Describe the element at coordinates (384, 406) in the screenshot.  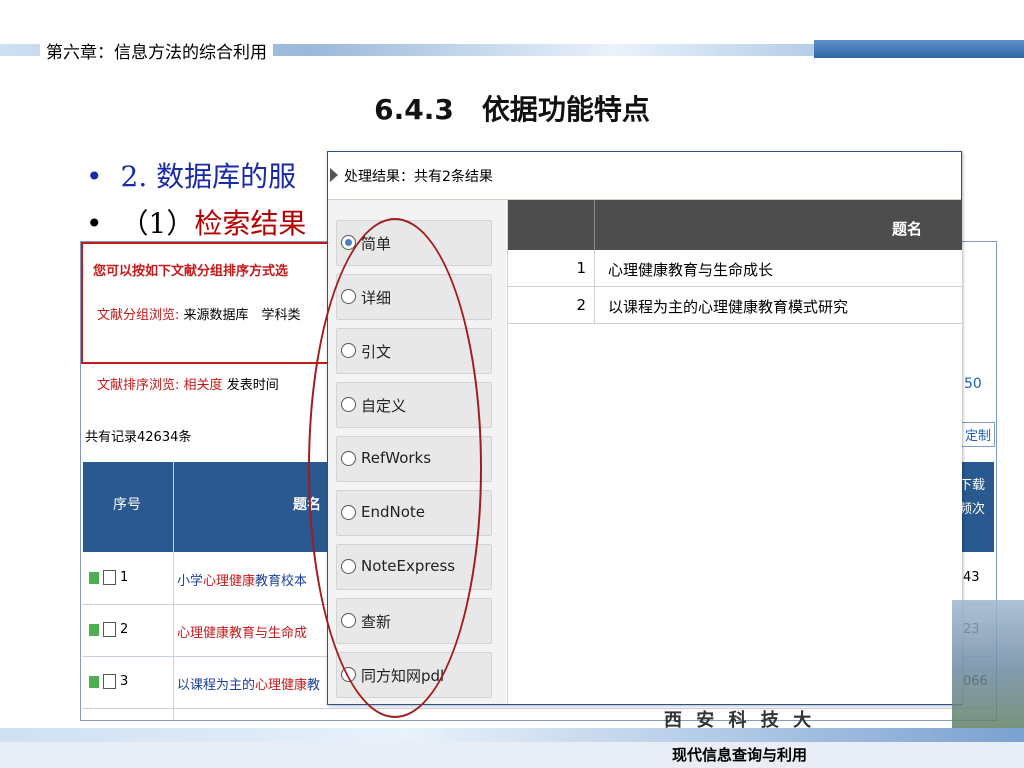
I see `option-label: 自定义` at that location.